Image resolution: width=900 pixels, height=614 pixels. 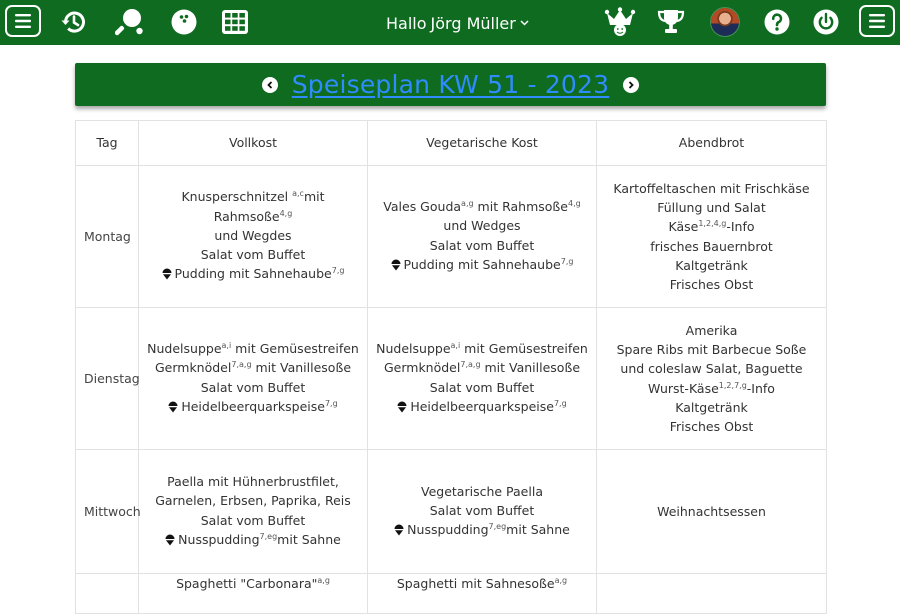 I want to click on dish-line: Vegetarische Paella, so click(x=482, y=491).